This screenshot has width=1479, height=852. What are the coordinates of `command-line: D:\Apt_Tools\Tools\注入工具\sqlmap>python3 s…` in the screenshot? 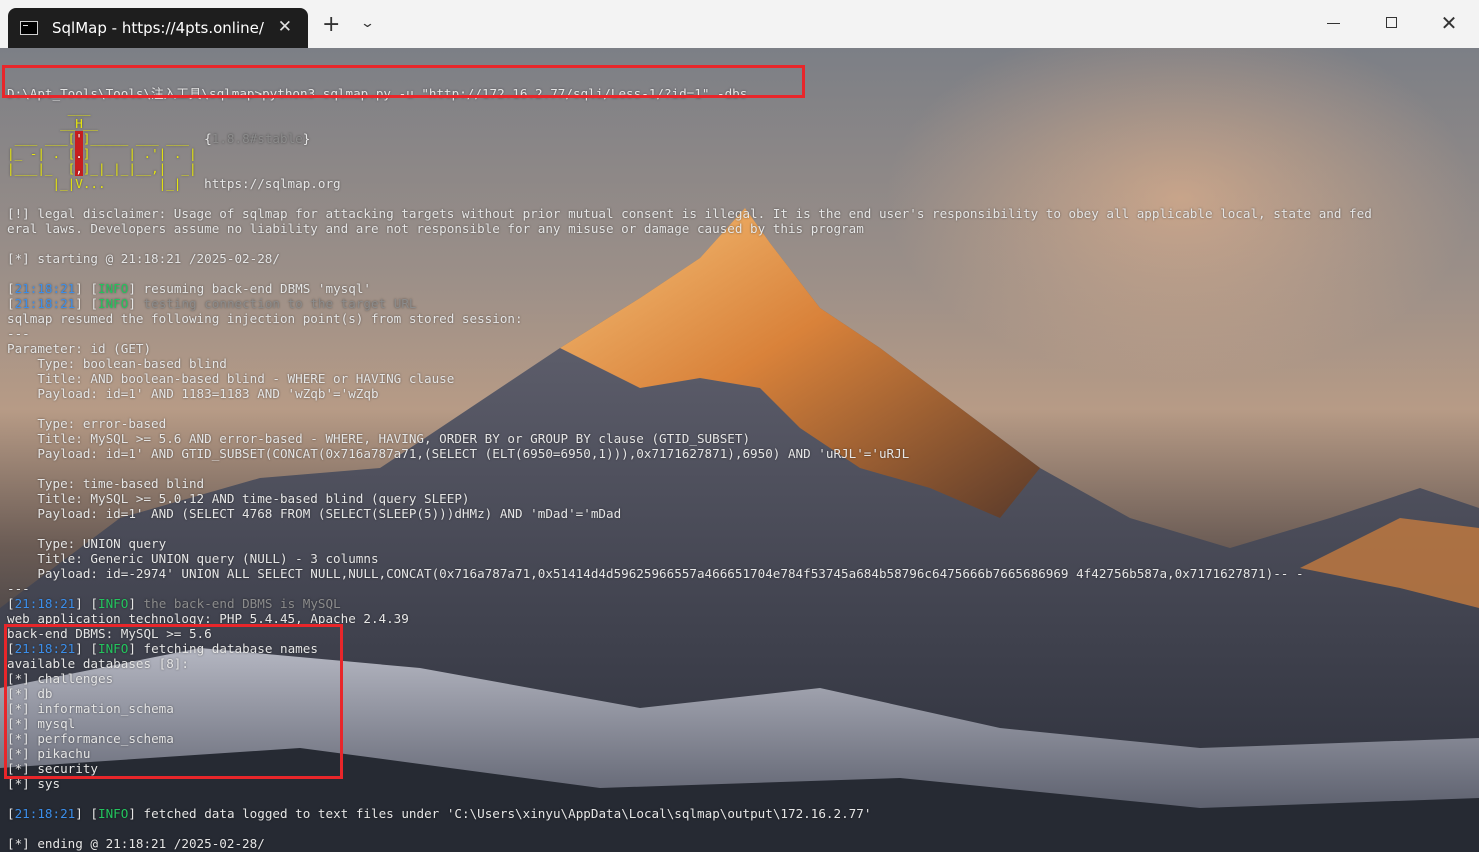 It's located at (377, 93).